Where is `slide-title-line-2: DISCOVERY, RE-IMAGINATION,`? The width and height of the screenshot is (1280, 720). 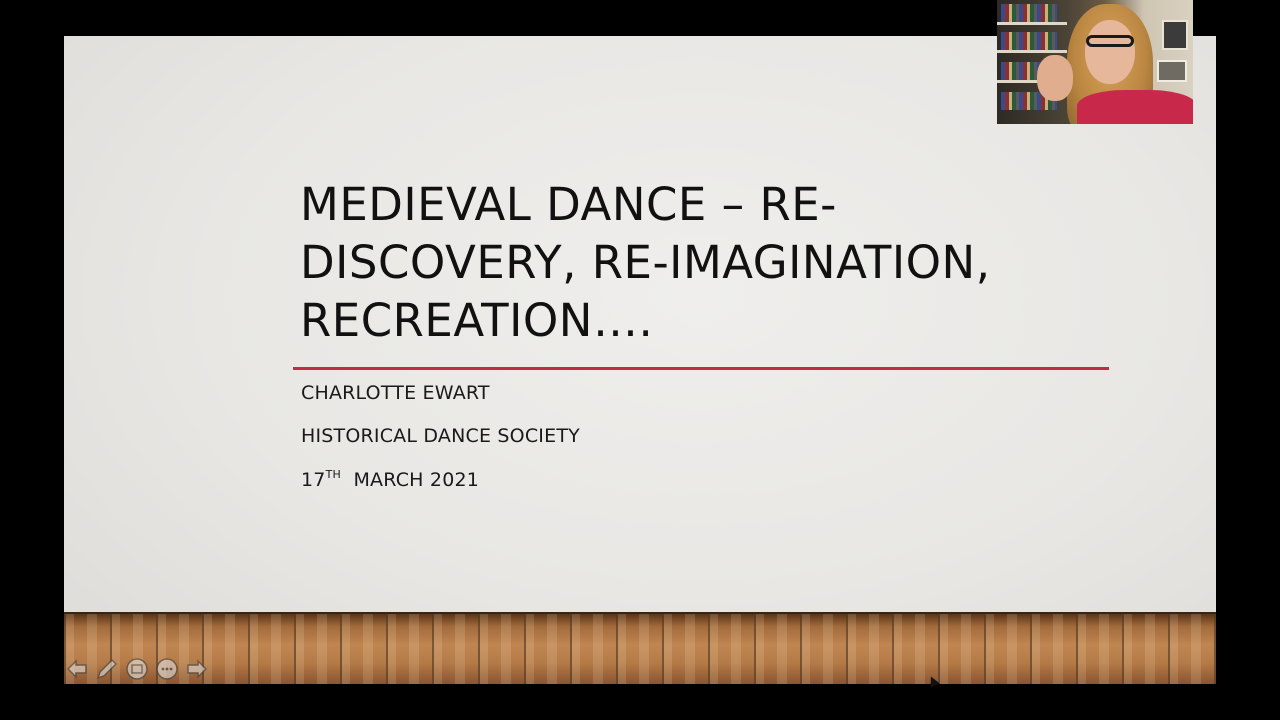 slide-title-line-2: DISCOVERY, RE-IMAGINATION, is located at coordinates (645, 262).